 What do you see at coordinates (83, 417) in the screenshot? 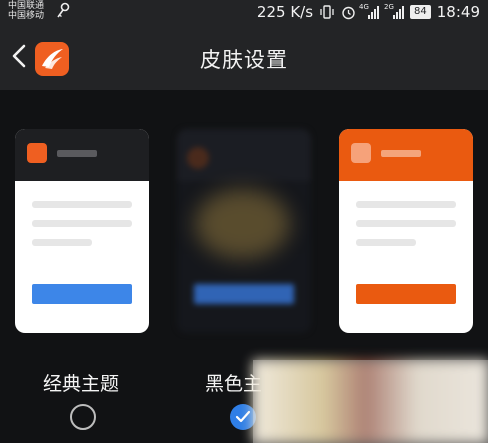
I see `radio-classic` at bounding box center [83, 417].